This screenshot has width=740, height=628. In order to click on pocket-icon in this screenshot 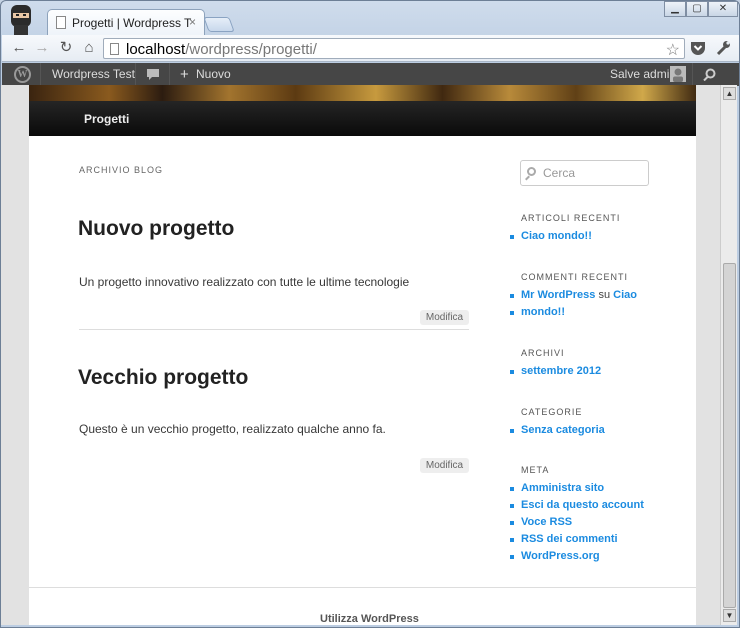, I will do `click(698, 48)`.